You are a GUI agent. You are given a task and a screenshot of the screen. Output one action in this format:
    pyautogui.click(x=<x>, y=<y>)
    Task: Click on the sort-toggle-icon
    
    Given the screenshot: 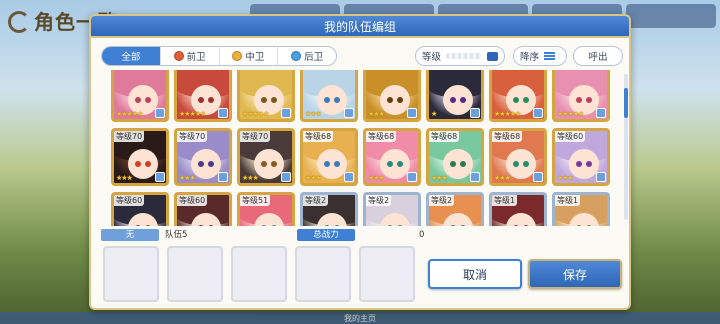 What is the action you would take?
    pyautogui.click(x=492, y=56)
    